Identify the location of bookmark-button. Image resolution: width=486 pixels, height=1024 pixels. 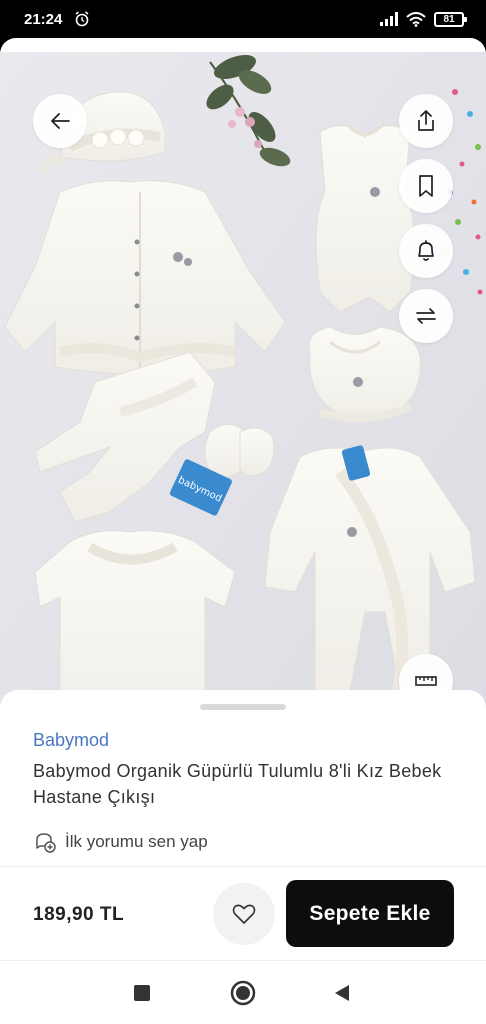
(426, 186).